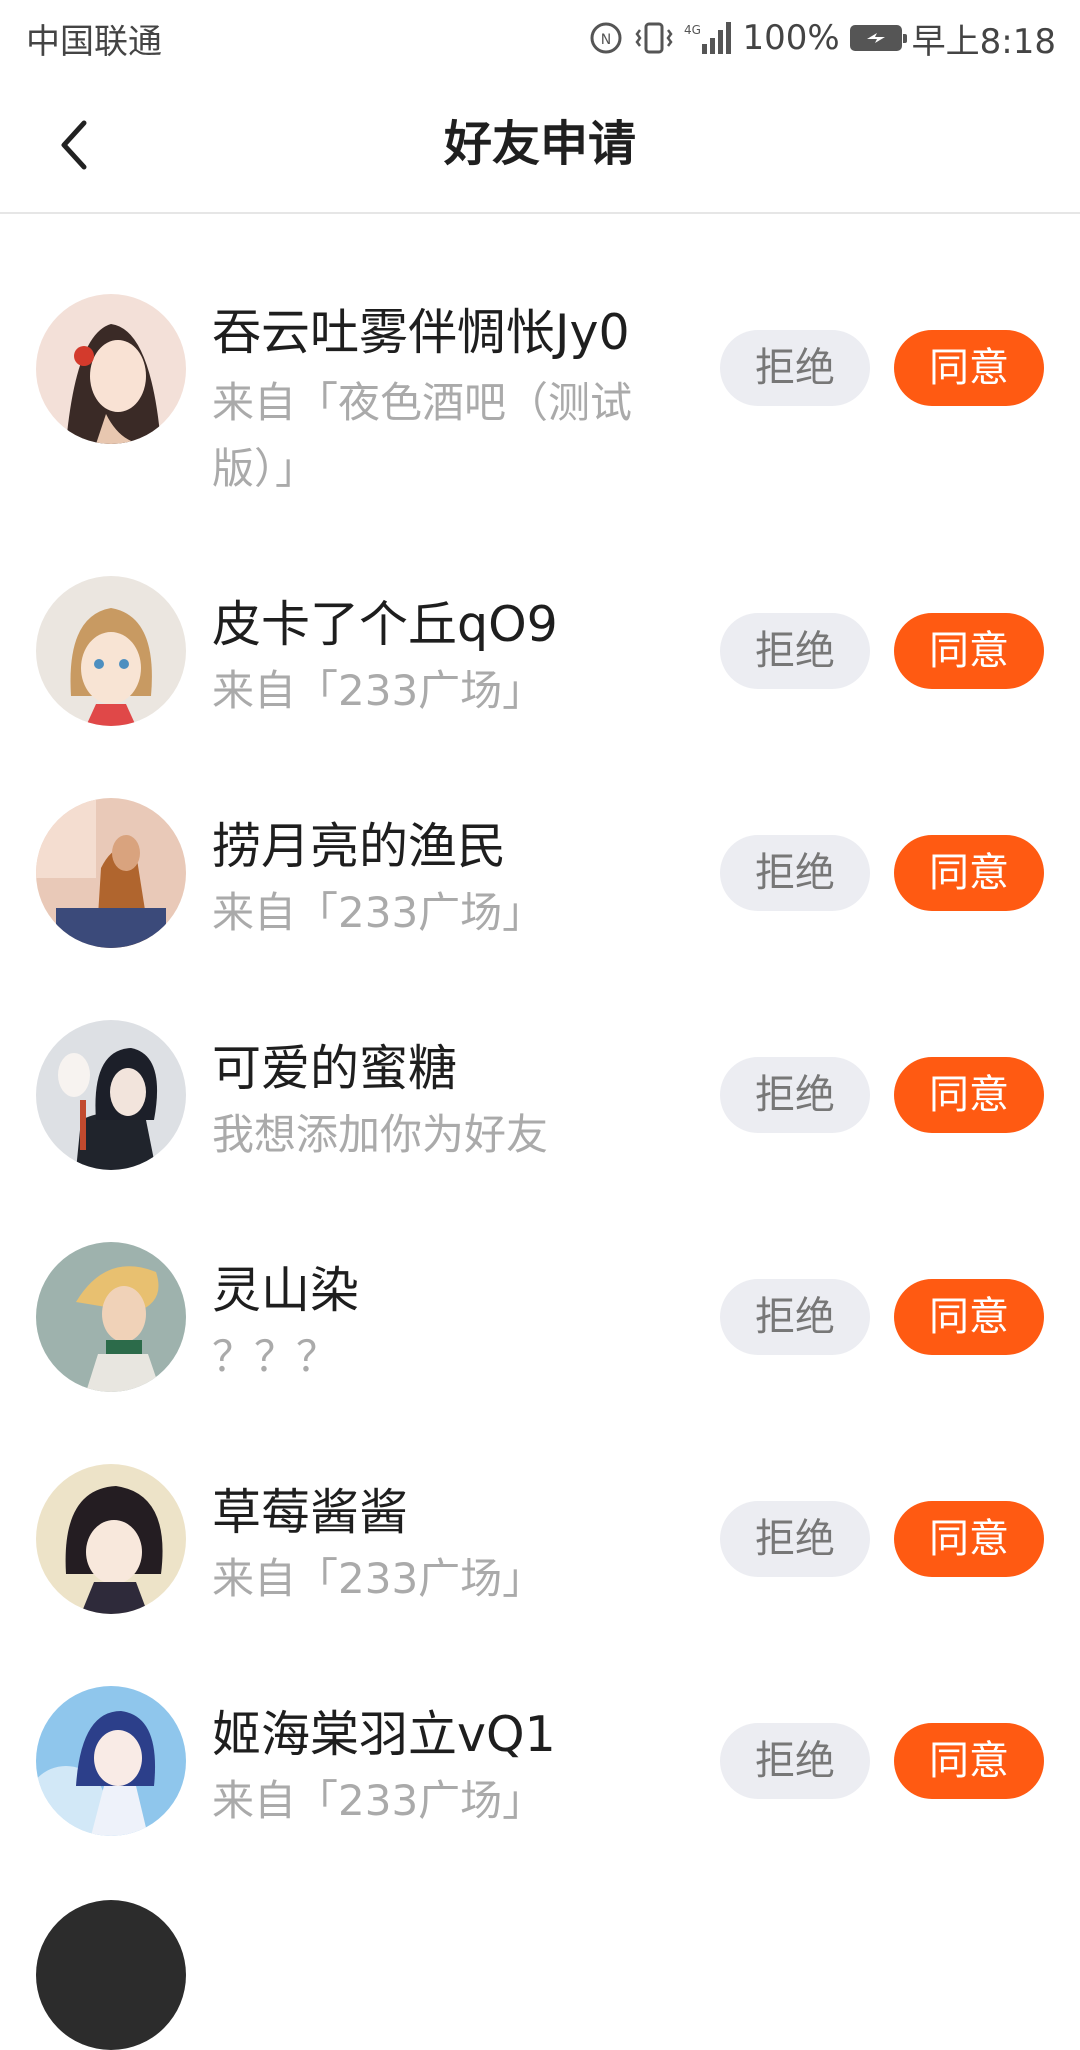  What do you see at coordinates (692, 30) in the screenshot?
I see `svg-text: 4G` at bounding box center [692, 30].